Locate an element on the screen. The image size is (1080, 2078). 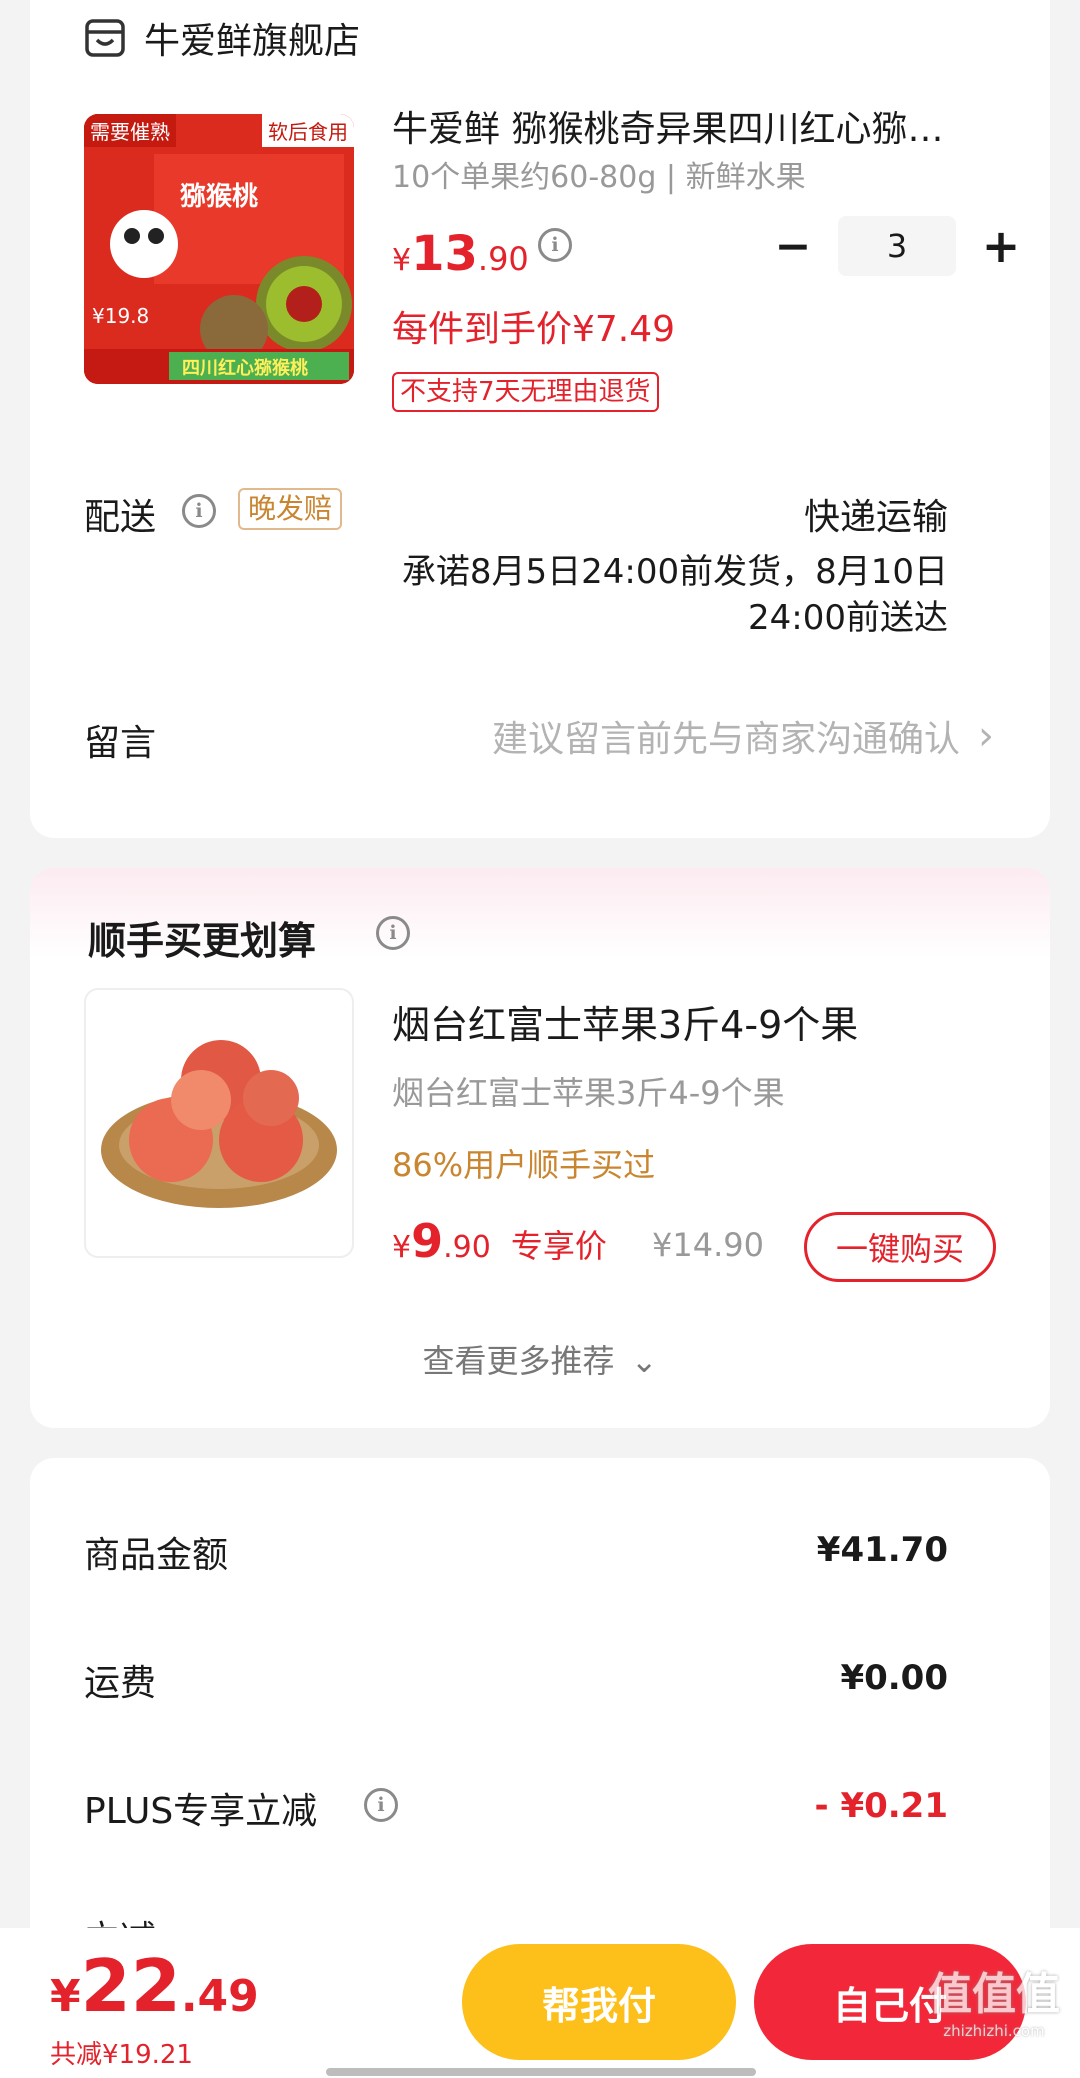
price-integer: 13 is located at coordinates (444, 254).